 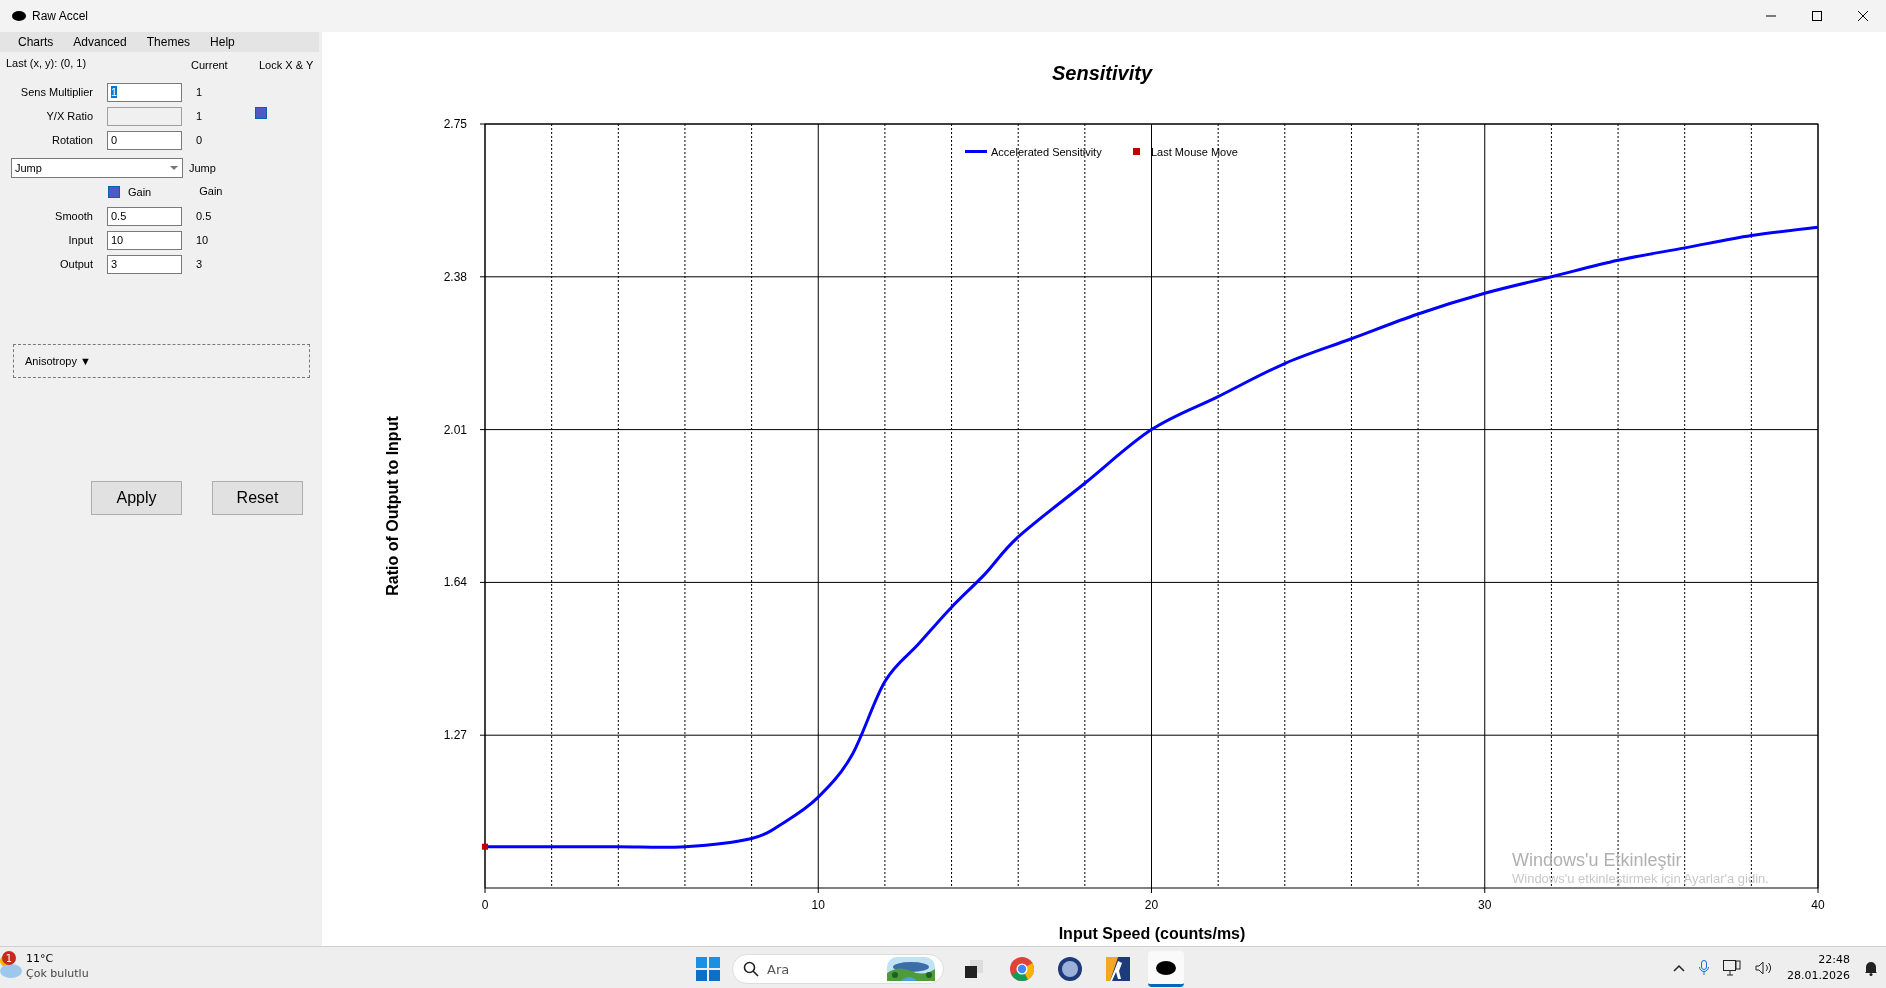 What do you see at coordinates (144, 140) in the screenshot?
I see `text-field: 0` at bounding box center [144, 140].